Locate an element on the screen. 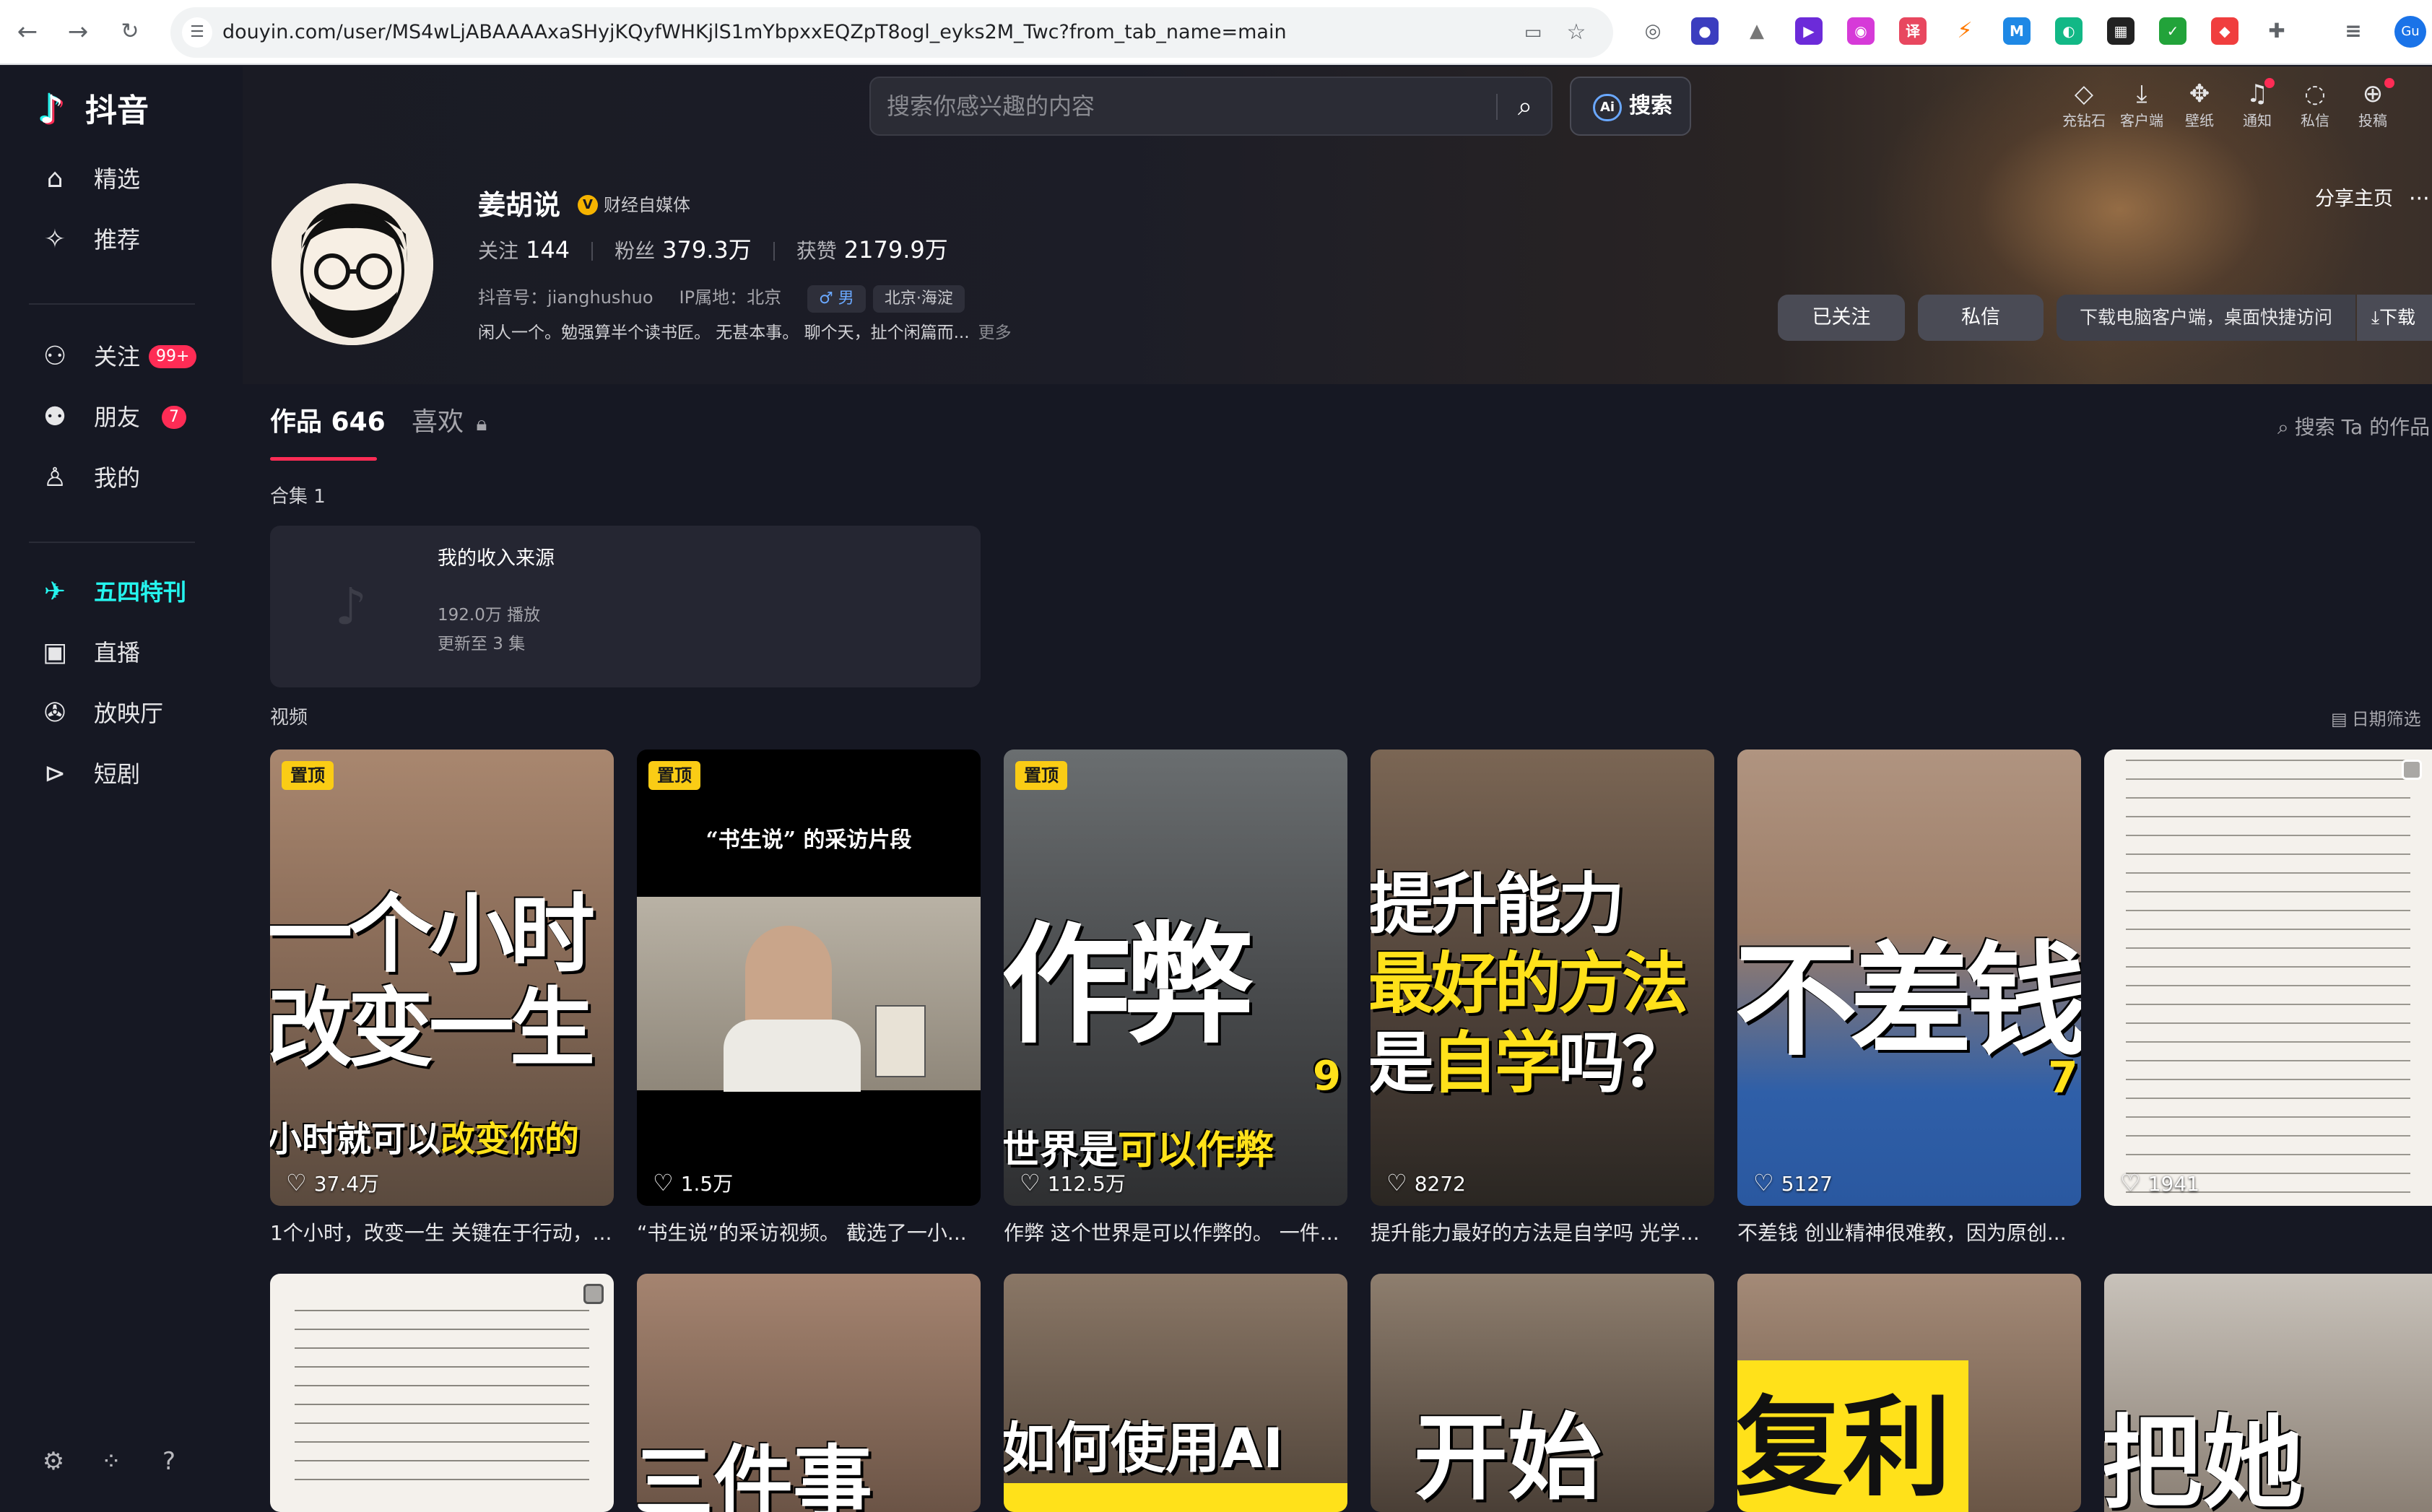  extension-icon: ◉ is located at coordinates (1861, 31).